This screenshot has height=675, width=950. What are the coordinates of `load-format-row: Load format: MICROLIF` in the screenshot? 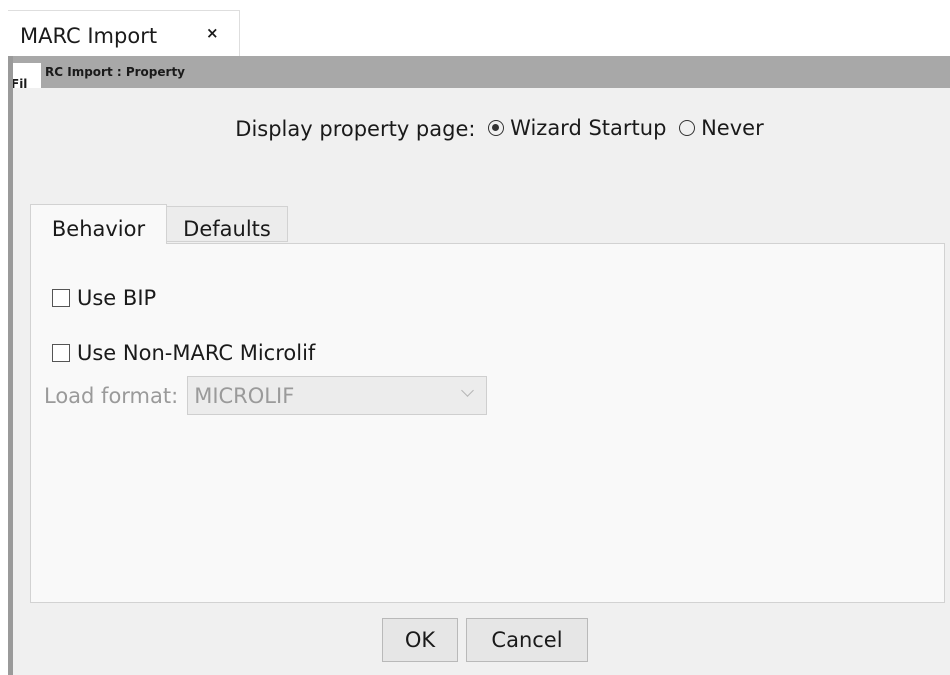 It's located at (266, 395).